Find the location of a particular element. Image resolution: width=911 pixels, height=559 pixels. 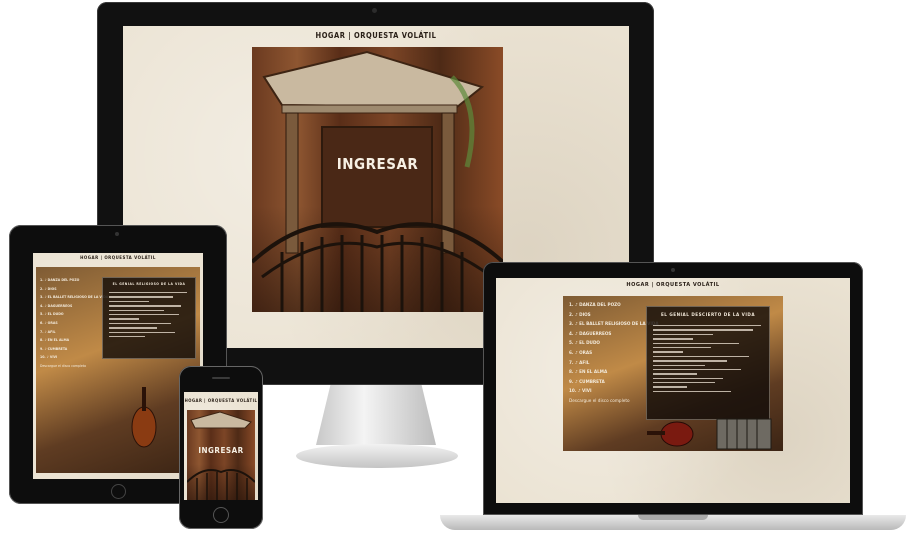

laptop-trackpad-notch is located at coordinates (673, 517).